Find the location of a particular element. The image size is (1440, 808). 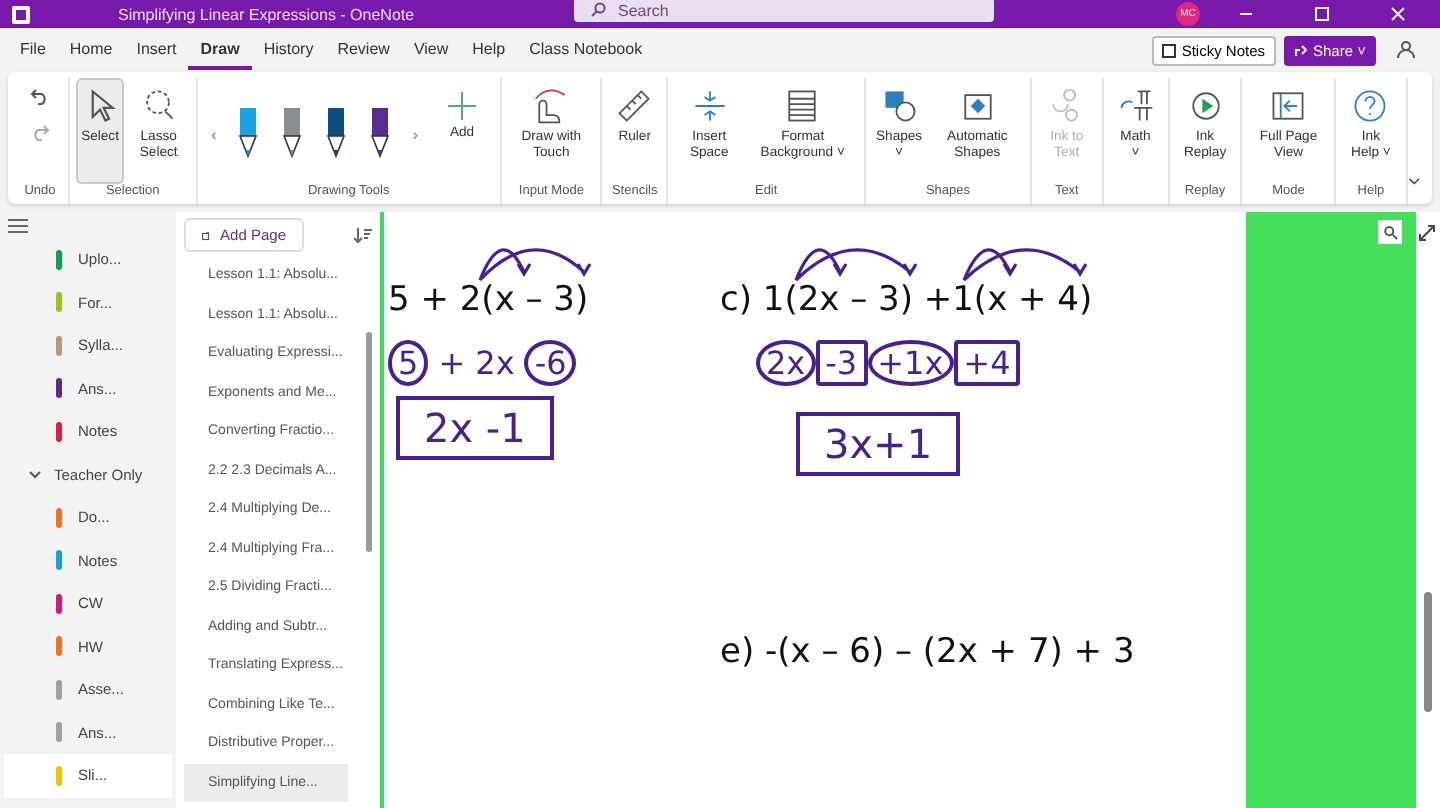

circled-term: 2x is located at coordinates (786, 363).